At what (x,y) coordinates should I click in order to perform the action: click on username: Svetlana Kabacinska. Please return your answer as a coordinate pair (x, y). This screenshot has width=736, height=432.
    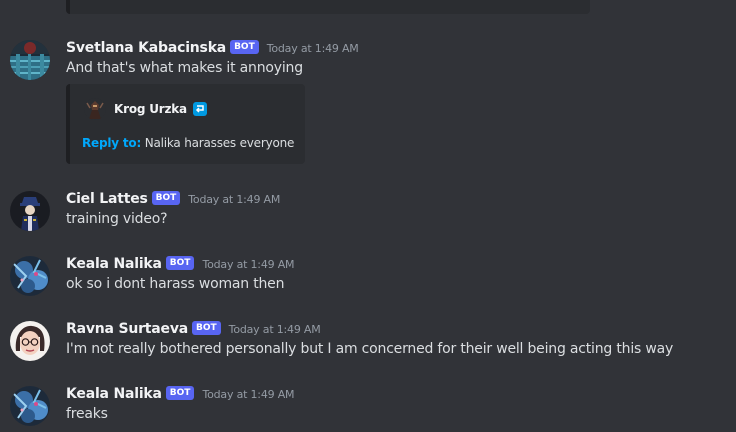
    Looking at the image, I should click on (146, 48).